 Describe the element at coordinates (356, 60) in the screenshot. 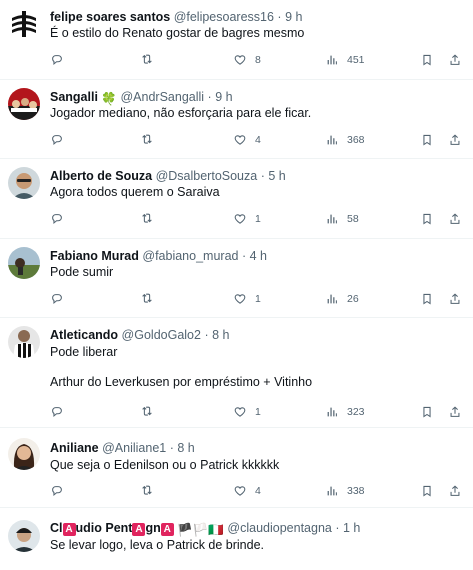

I see `view-count: 451` at that location.